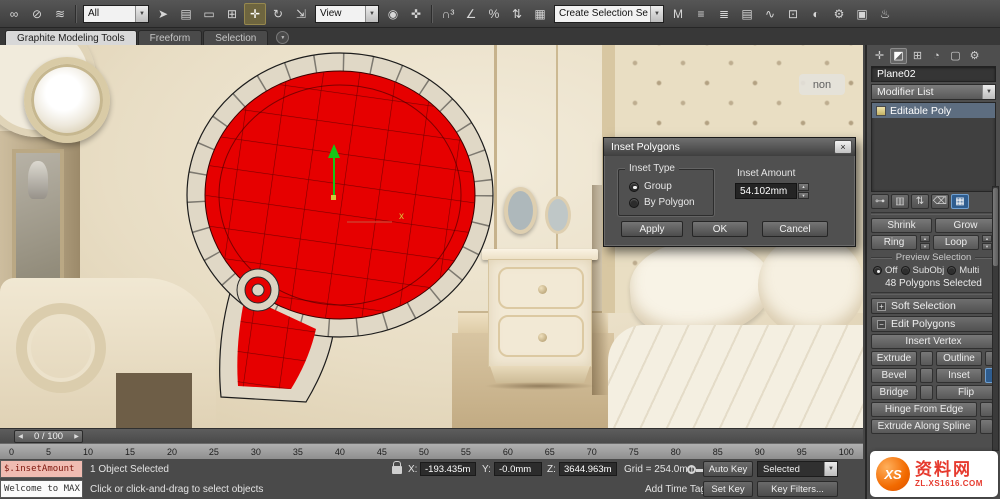  What do you see at coordinates (877, 270) in the screenshot?
I see `preview-off-radio` at bounding box center [877, 270].